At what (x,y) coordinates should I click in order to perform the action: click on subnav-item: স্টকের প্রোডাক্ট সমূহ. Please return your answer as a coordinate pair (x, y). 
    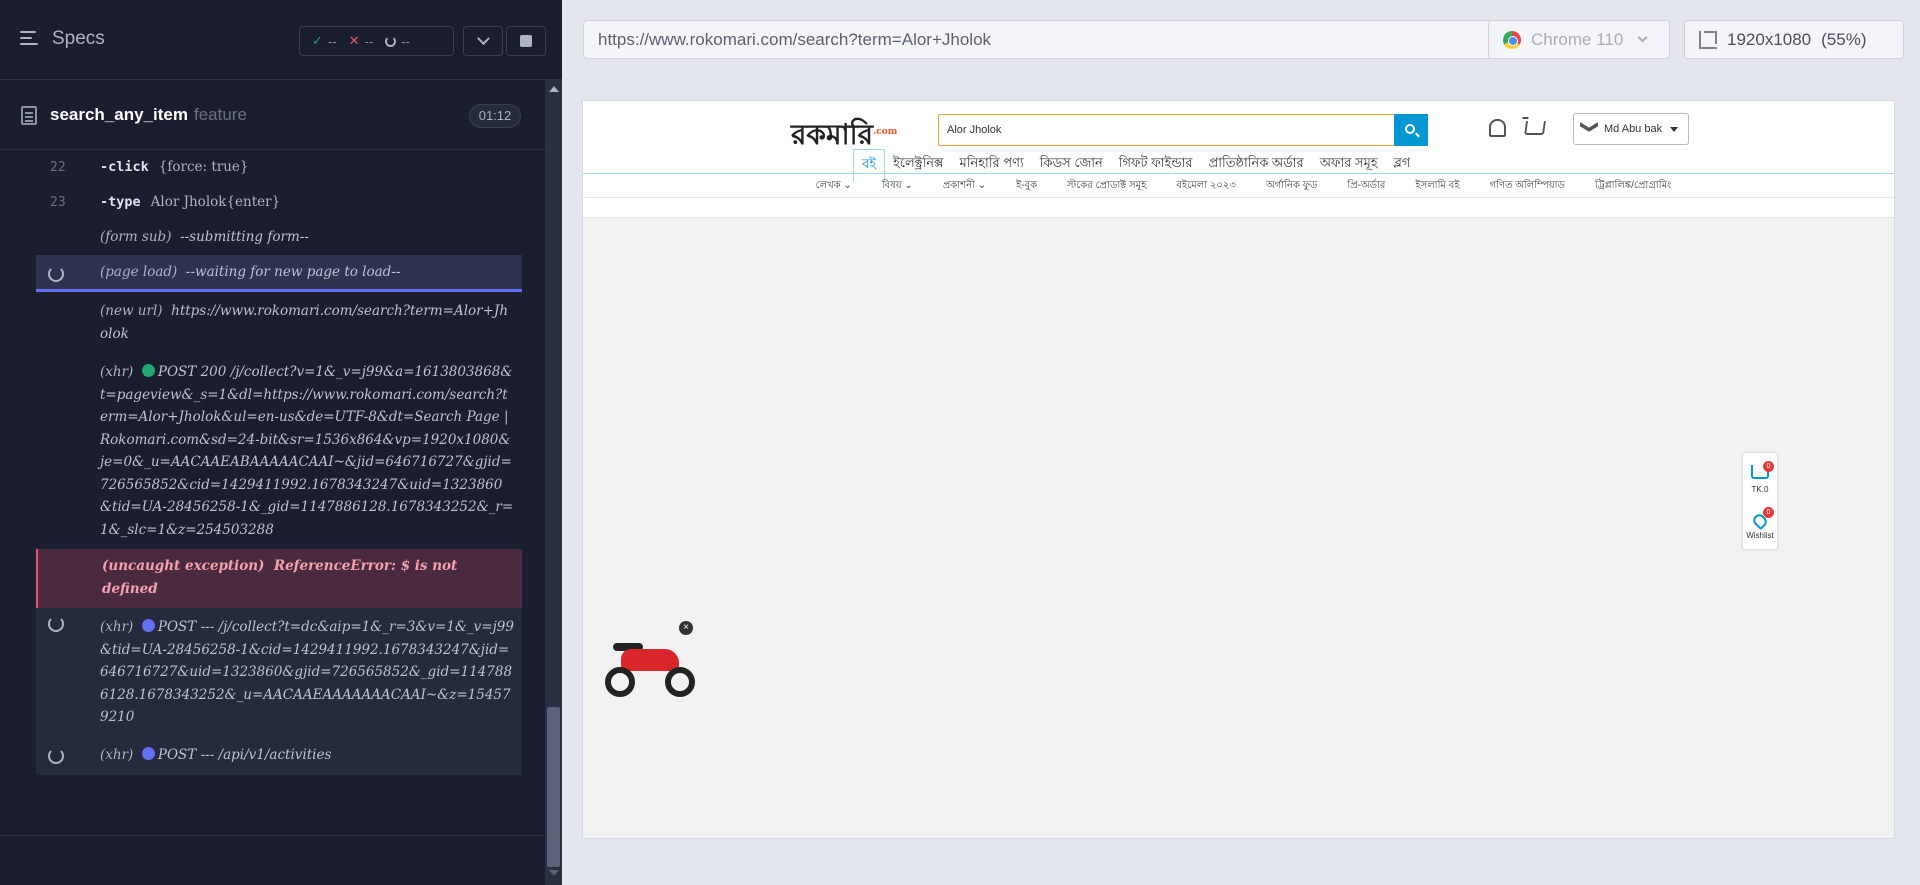
    Looking at the image, I should click on (1106, 186).